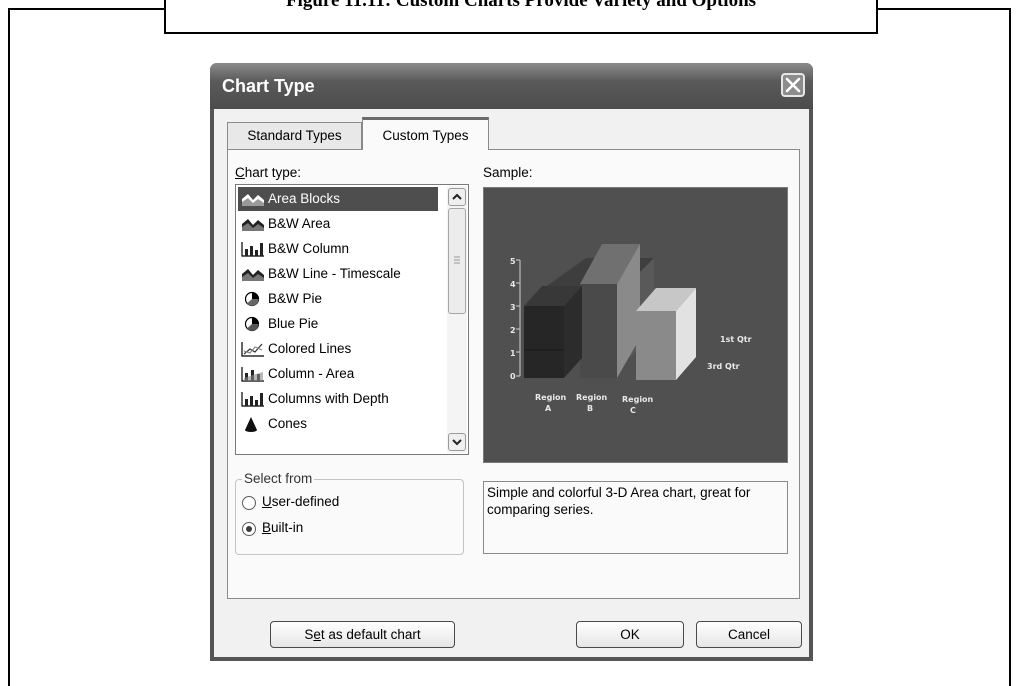 The width and height of the screenshot is (1019, 686). What do you see at coordinates (251, 424) in the screenshot?
I see `cone-chart-icon` at bounding box center [251, 424].